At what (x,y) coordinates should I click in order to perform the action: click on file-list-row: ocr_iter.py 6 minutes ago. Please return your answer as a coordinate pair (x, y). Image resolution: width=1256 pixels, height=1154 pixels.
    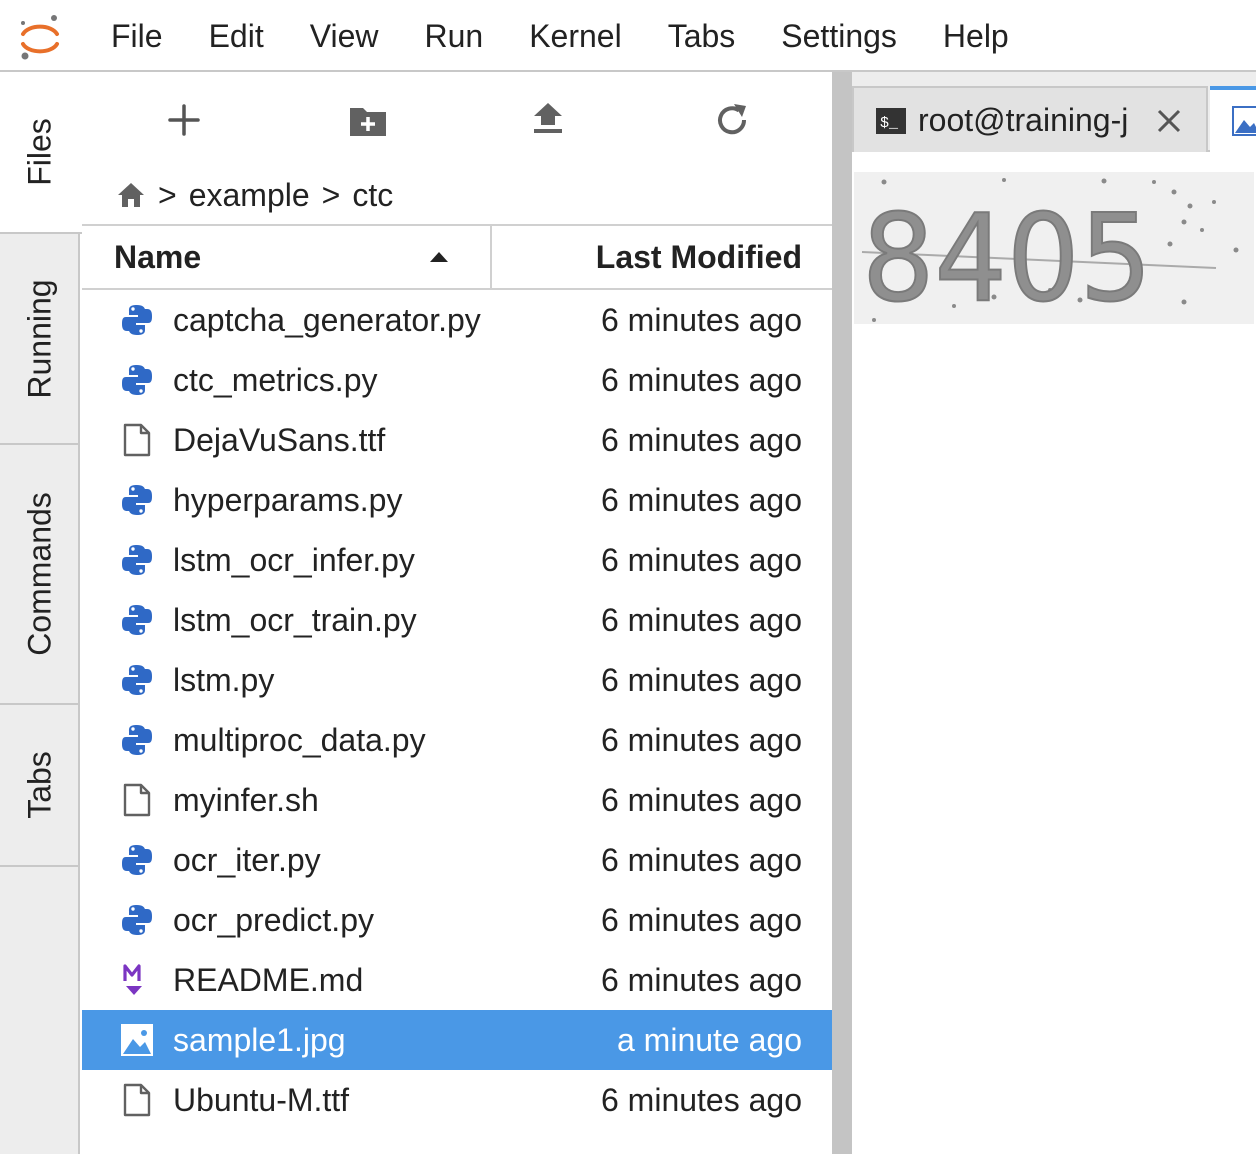
    Looking at the image, I should click on (457, 860).